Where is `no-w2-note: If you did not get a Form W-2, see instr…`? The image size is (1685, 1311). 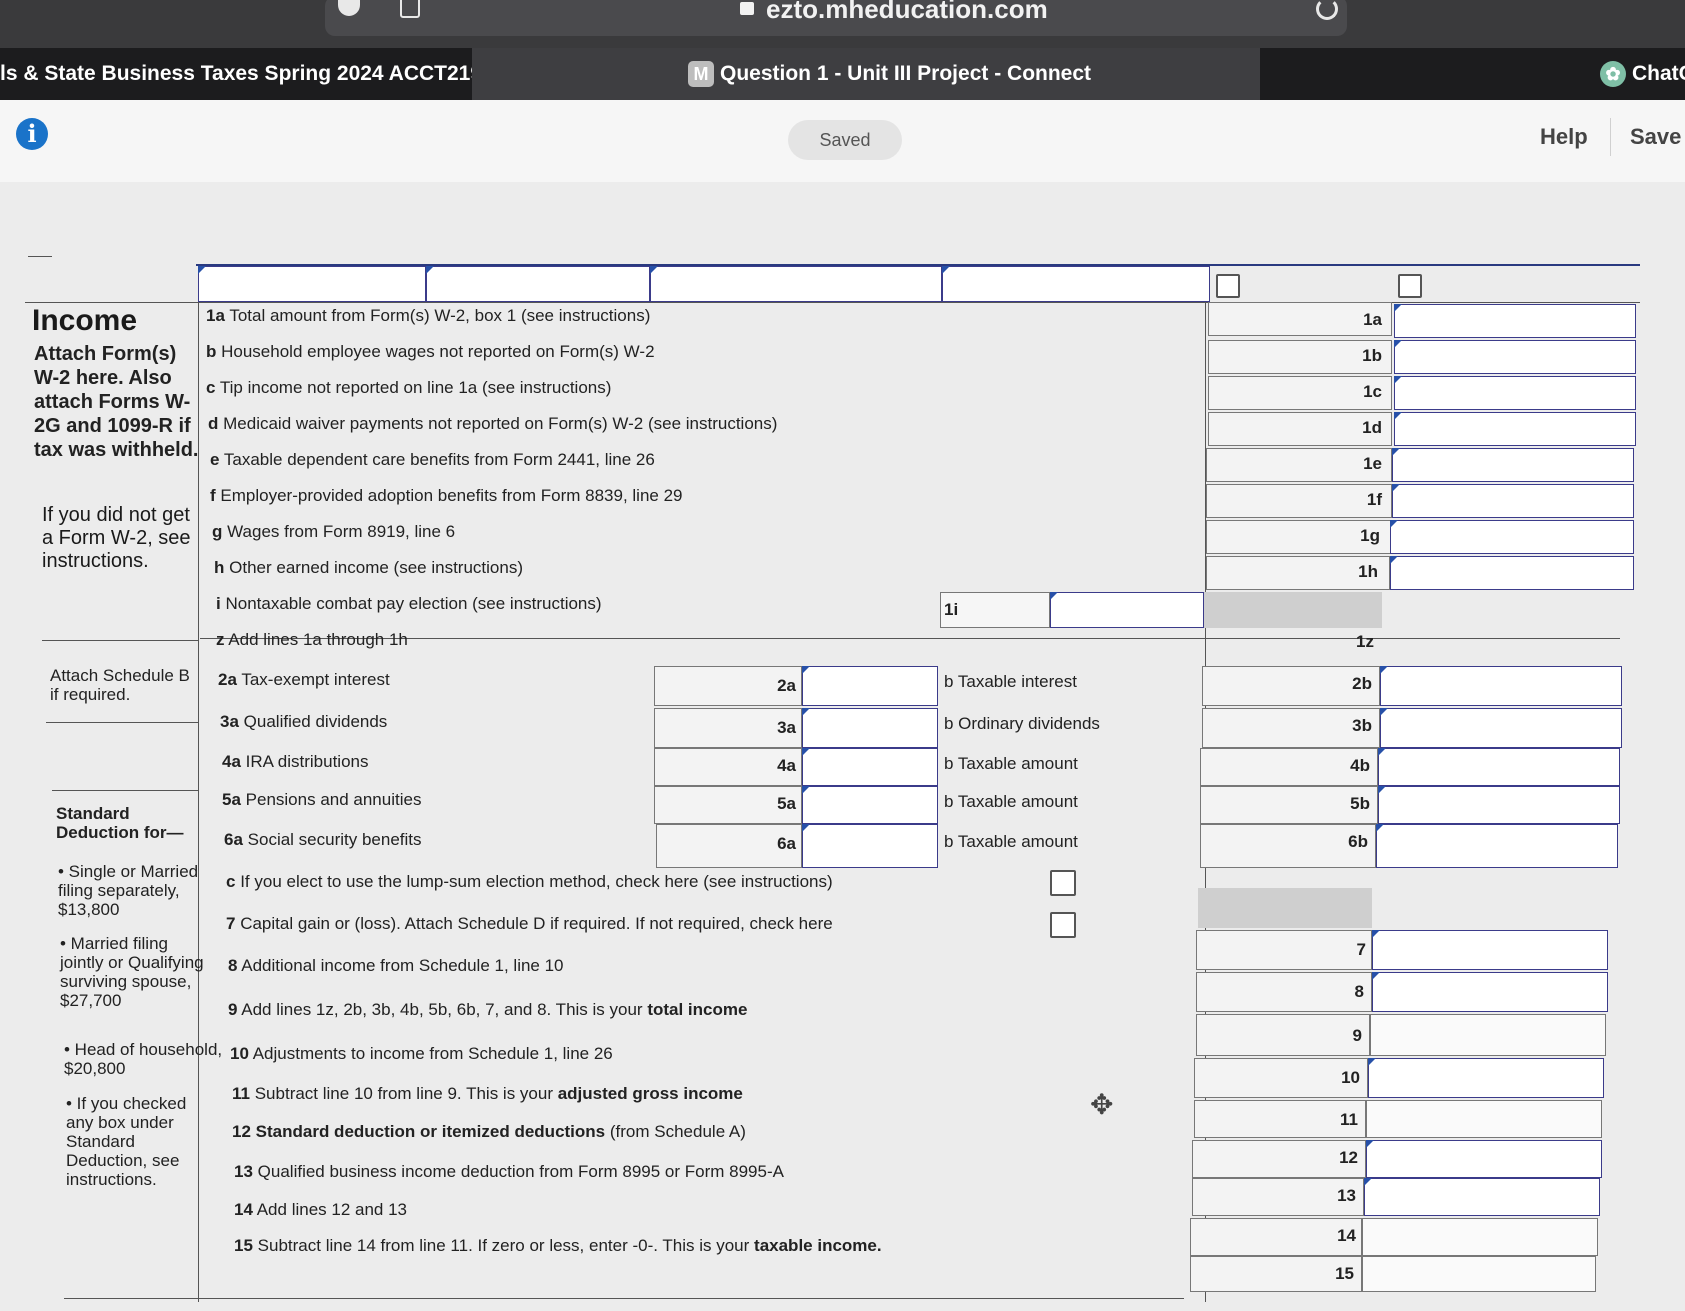 no-w2-note: If you did not get a Form W-2, see instr… is located at coordinates (116, 538).